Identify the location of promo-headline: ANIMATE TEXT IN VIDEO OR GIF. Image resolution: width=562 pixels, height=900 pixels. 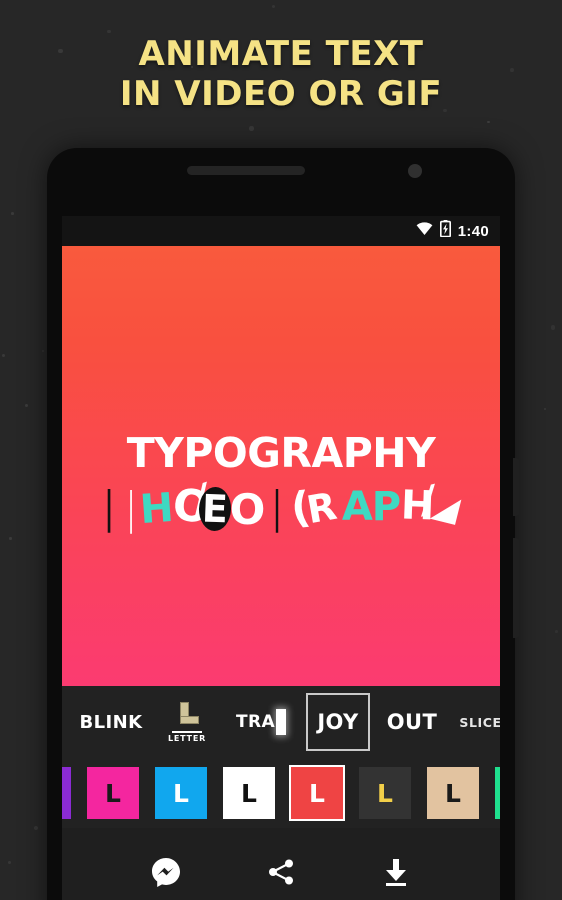
(281, 74).